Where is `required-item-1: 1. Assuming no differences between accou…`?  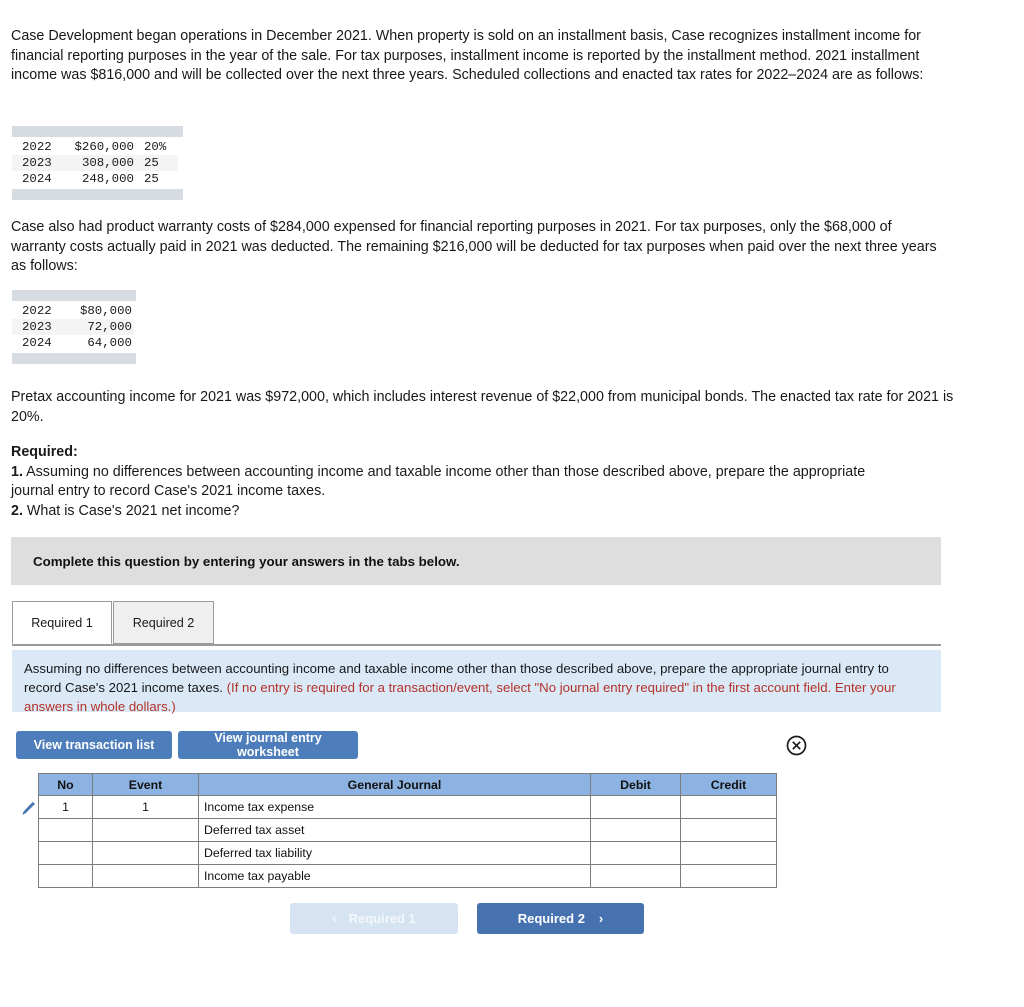
required-item-1: 1. Assuming no differences between accou… is located at coordinates (461, 482).